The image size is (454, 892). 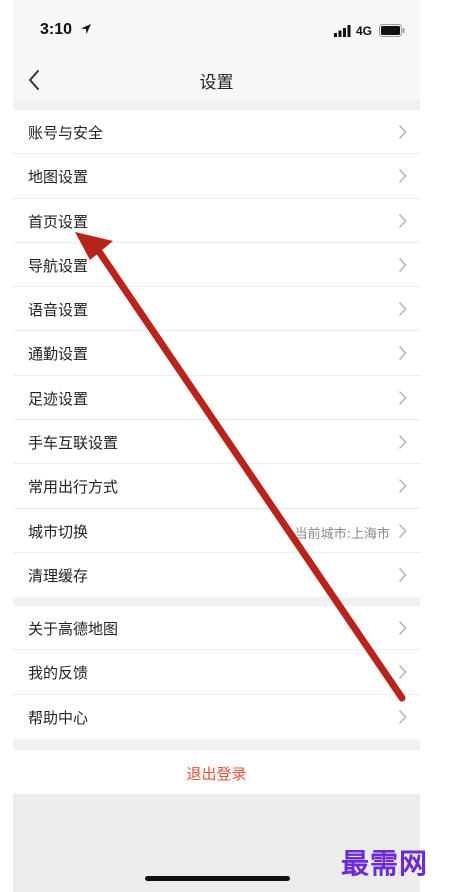 I want to click on settings-item-label: 通勤设置, so click(x=58, y=354).